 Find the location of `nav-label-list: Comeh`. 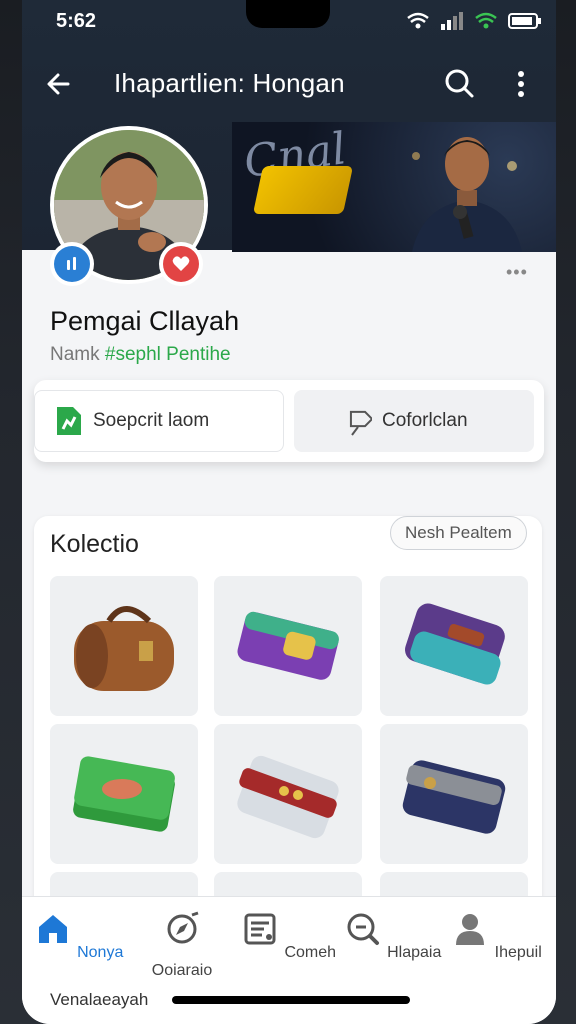

nav-label-list: Comeh is located at coordinates (310, 952).